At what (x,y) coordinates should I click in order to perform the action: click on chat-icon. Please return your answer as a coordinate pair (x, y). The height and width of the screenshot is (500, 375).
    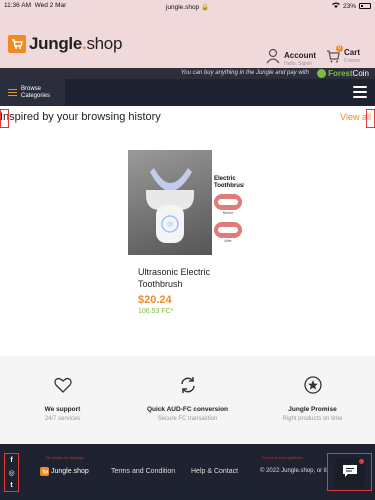
    Looking at the image, I should click on (350, 473).